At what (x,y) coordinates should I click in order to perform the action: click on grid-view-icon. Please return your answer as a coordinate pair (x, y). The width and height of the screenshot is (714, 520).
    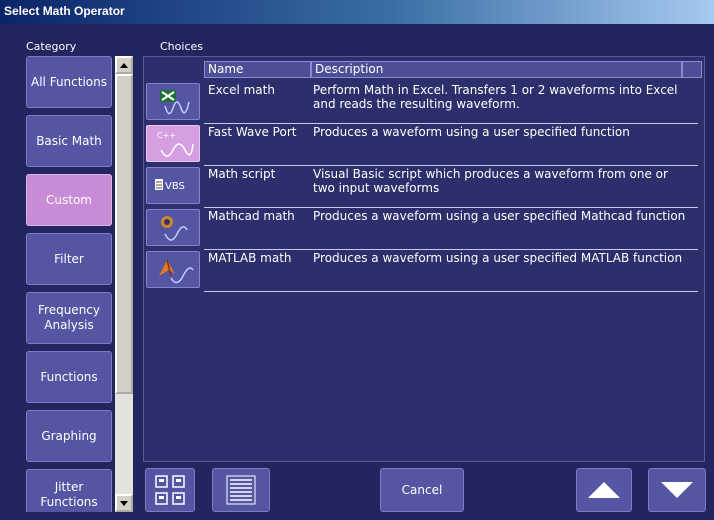
    Looking at the image, I should click on (170, 490).